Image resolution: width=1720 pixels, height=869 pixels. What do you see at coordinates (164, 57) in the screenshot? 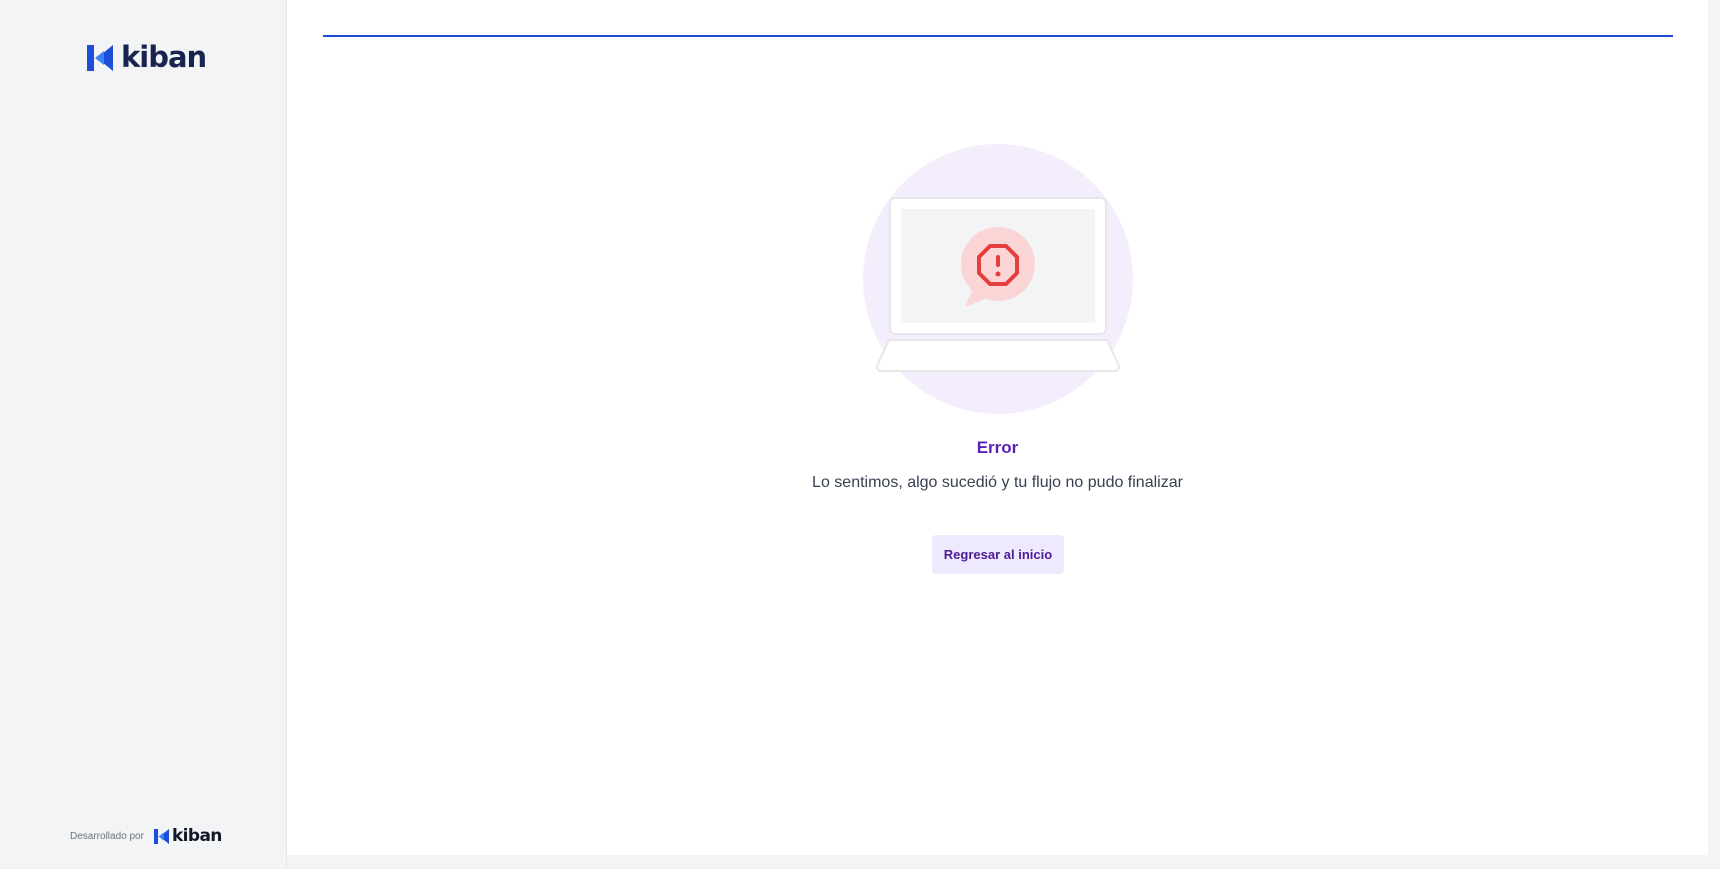
I see `logo-wordmark: kiban` at bounding box center [164, 57].